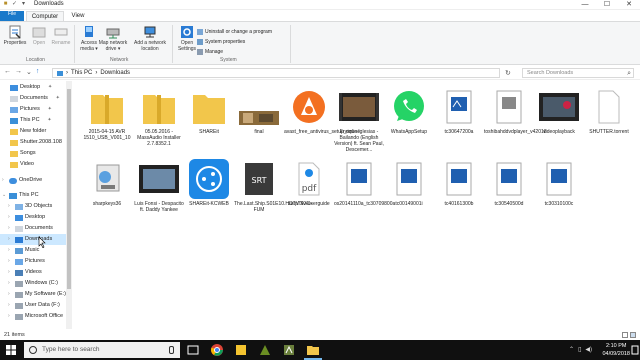 This screenshot has width=640, height=360. I want to click on uninstall-program-button: Uninstall or change a program, so click(234, 32).